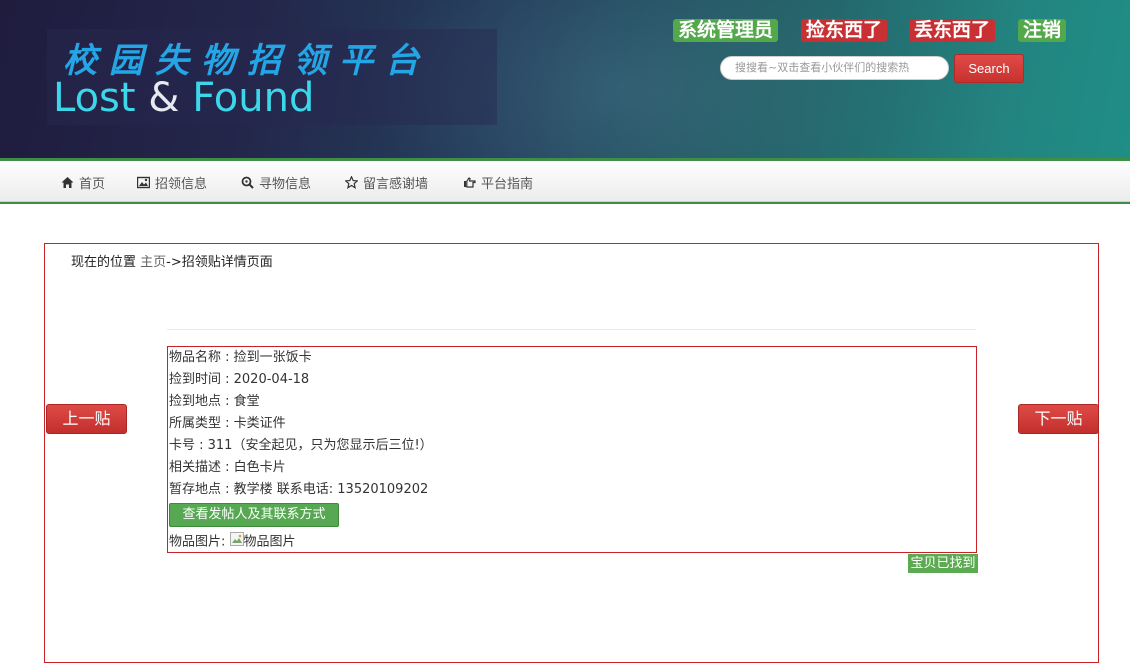 This screenshot has height=663, width=1130. What do you see at coordinates (247, 98) in the screenshot?
I see `logo-en-found: Found` at bounding box center [247, 98].